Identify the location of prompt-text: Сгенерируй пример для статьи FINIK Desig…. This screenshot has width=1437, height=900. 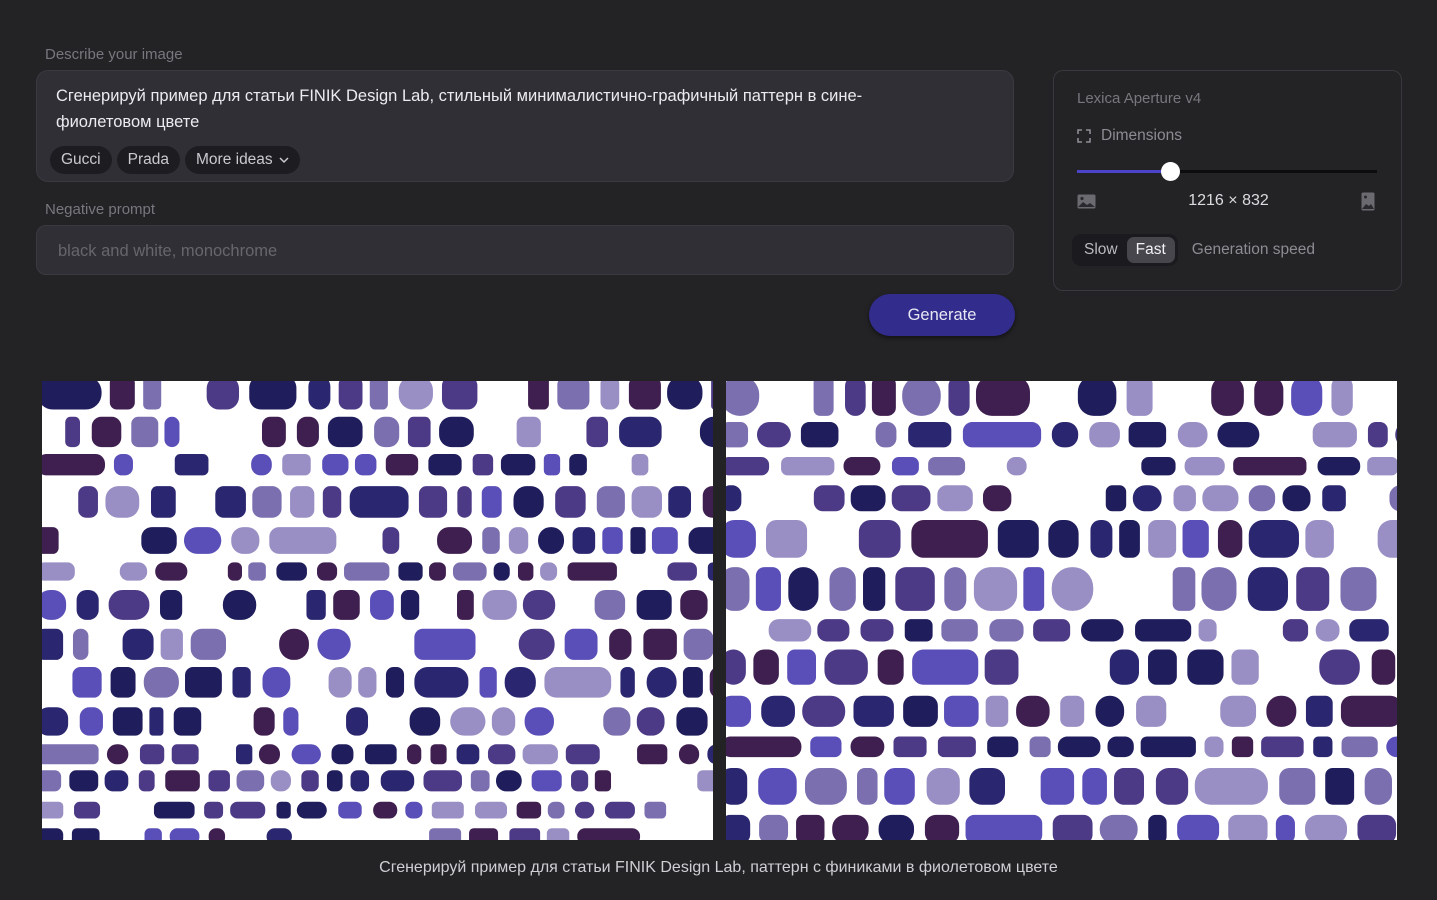
(506, 109).